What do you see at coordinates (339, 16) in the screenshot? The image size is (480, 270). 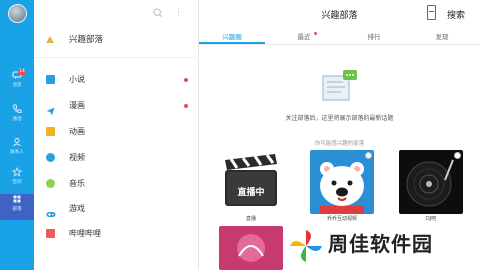 I see `page-title: 兴趣部落` at bounding box center [339, 16].